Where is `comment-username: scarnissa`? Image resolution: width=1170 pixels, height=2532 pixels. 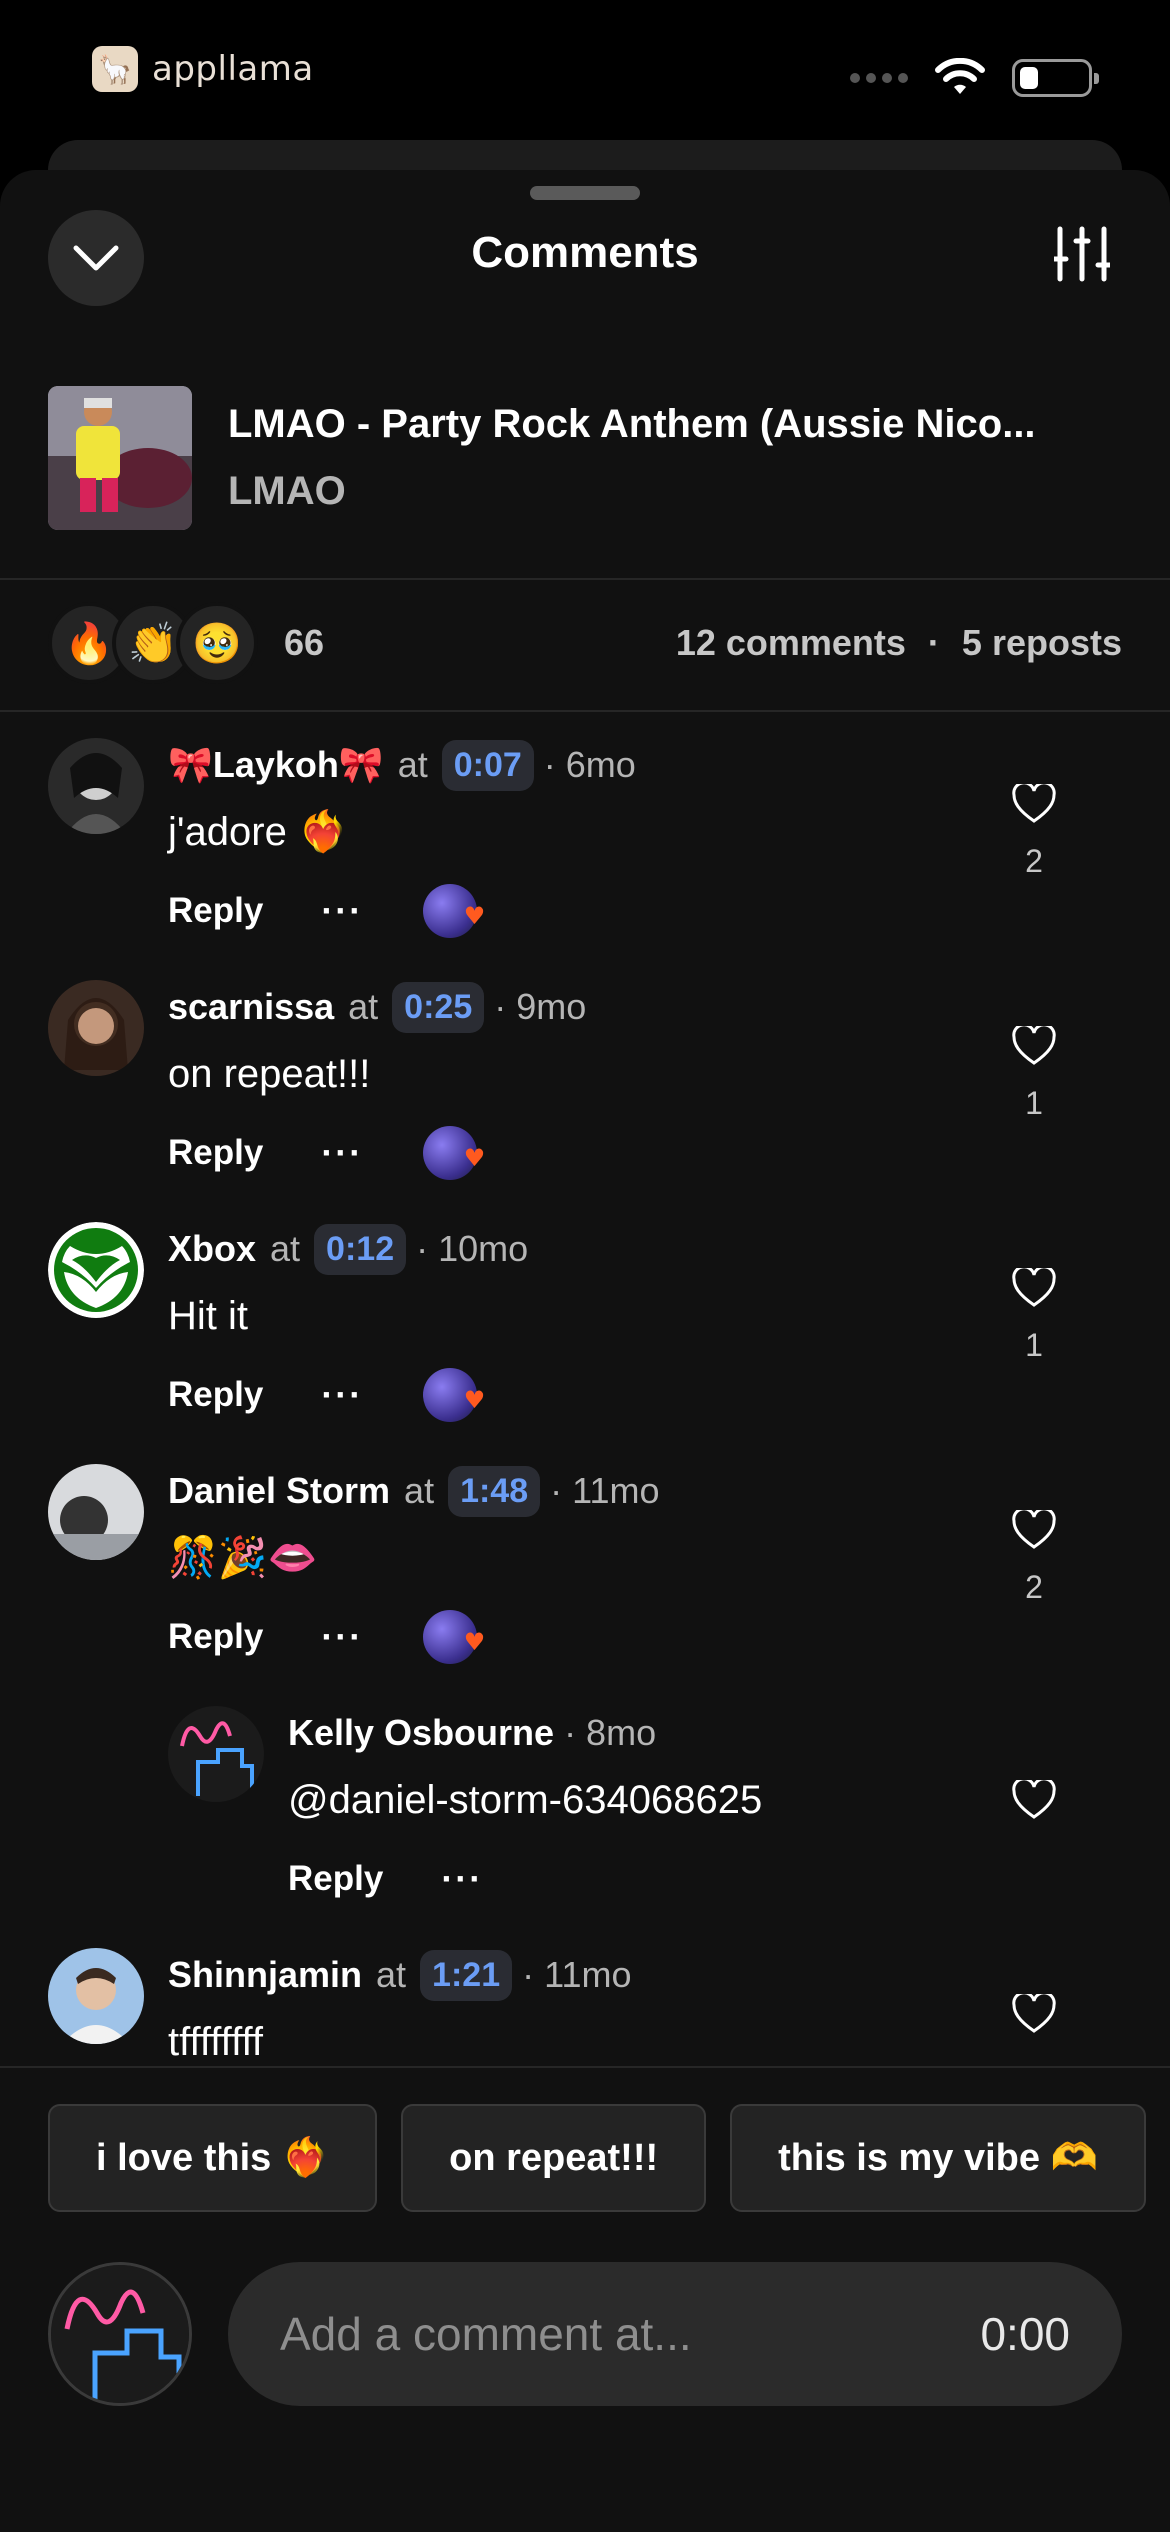 comment-username: scarnissa is located at coordinates (251, 1007).